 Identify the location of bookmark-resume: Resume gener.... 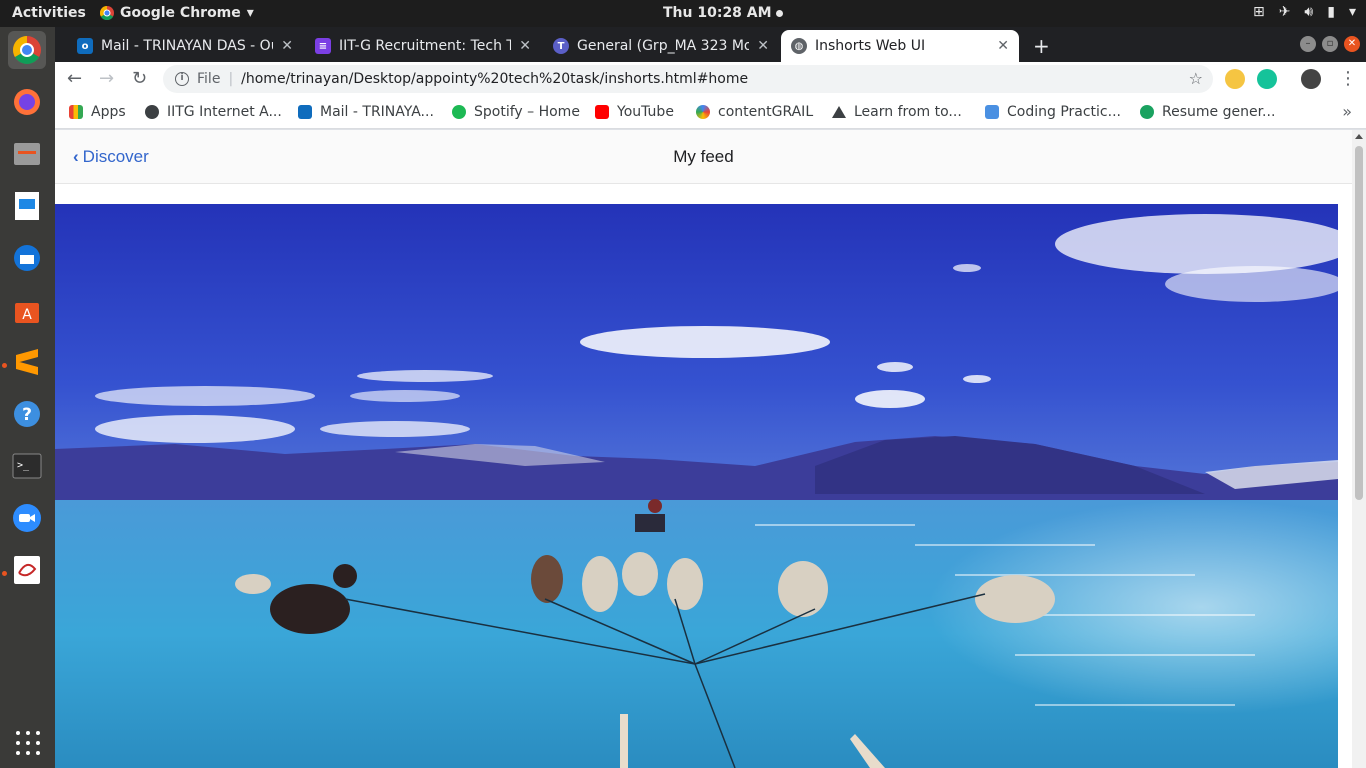
(1207, 112).